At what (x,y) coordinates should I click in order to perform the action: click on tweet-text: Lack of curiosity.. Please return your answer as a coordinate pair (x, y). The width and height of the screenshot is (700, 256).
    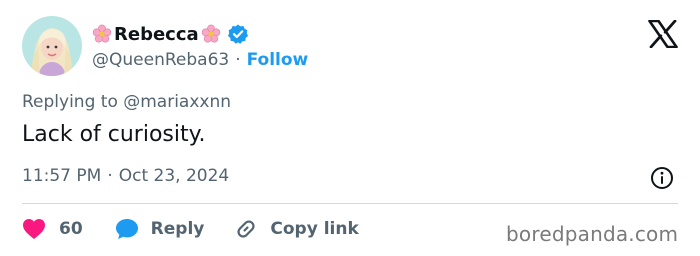
    Looking at the image, I should click on (114, 134).